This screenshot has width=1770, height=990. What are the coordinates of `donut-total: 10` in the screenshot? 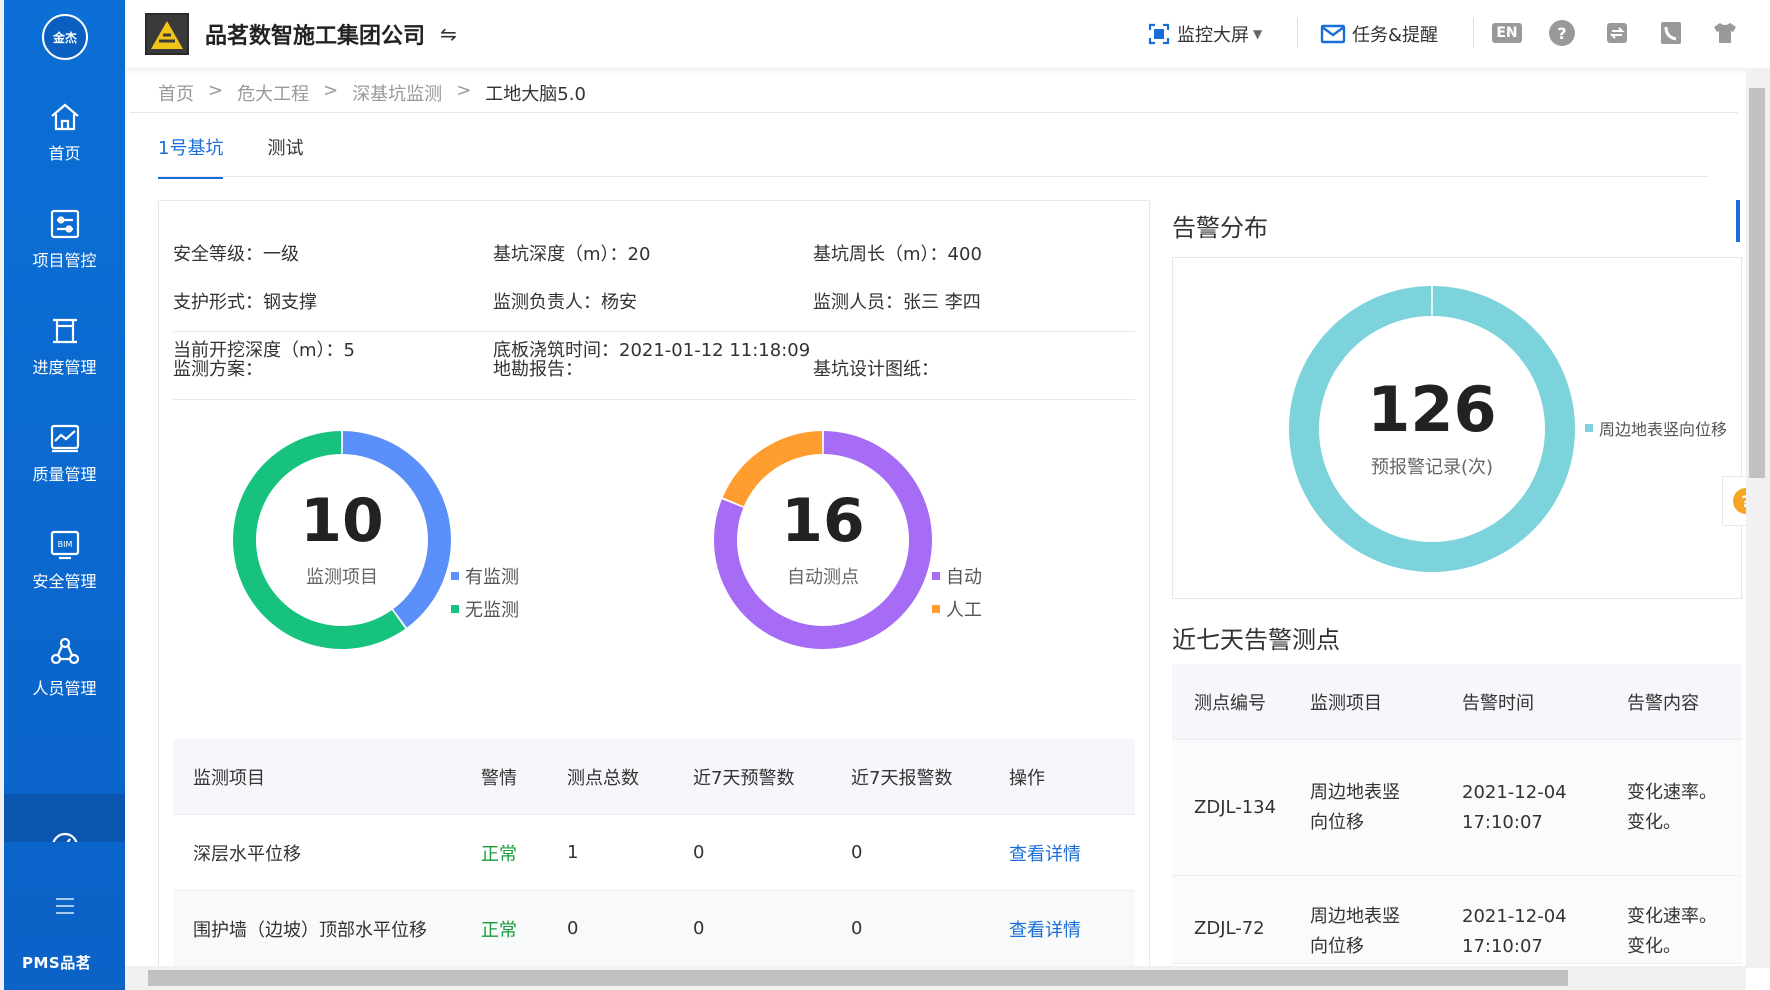 It's located at (342, 521).